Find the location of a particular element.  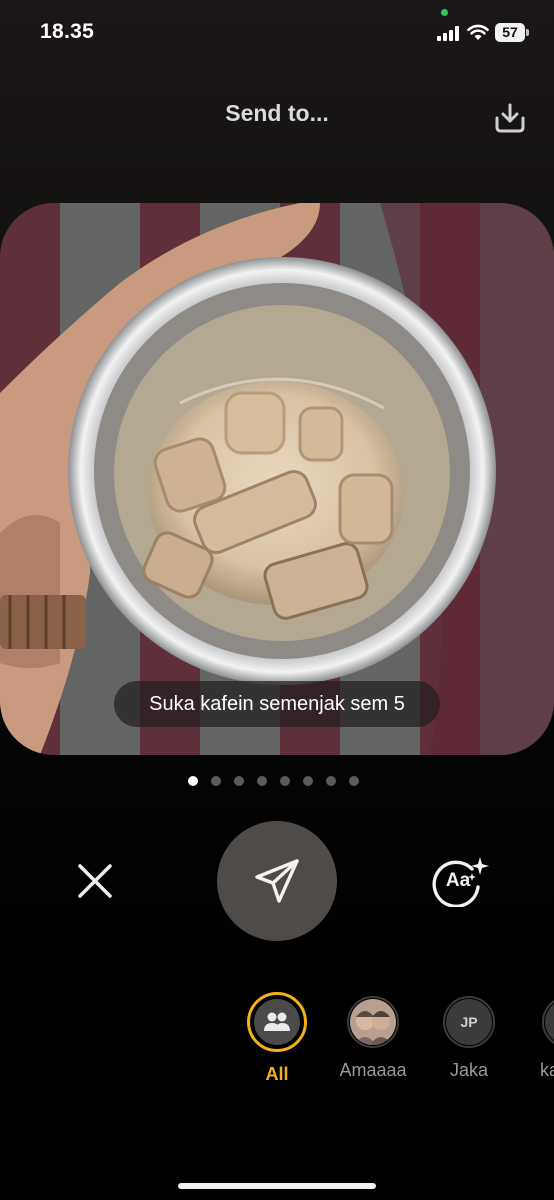

download-button is located at coordinates (510, 118).